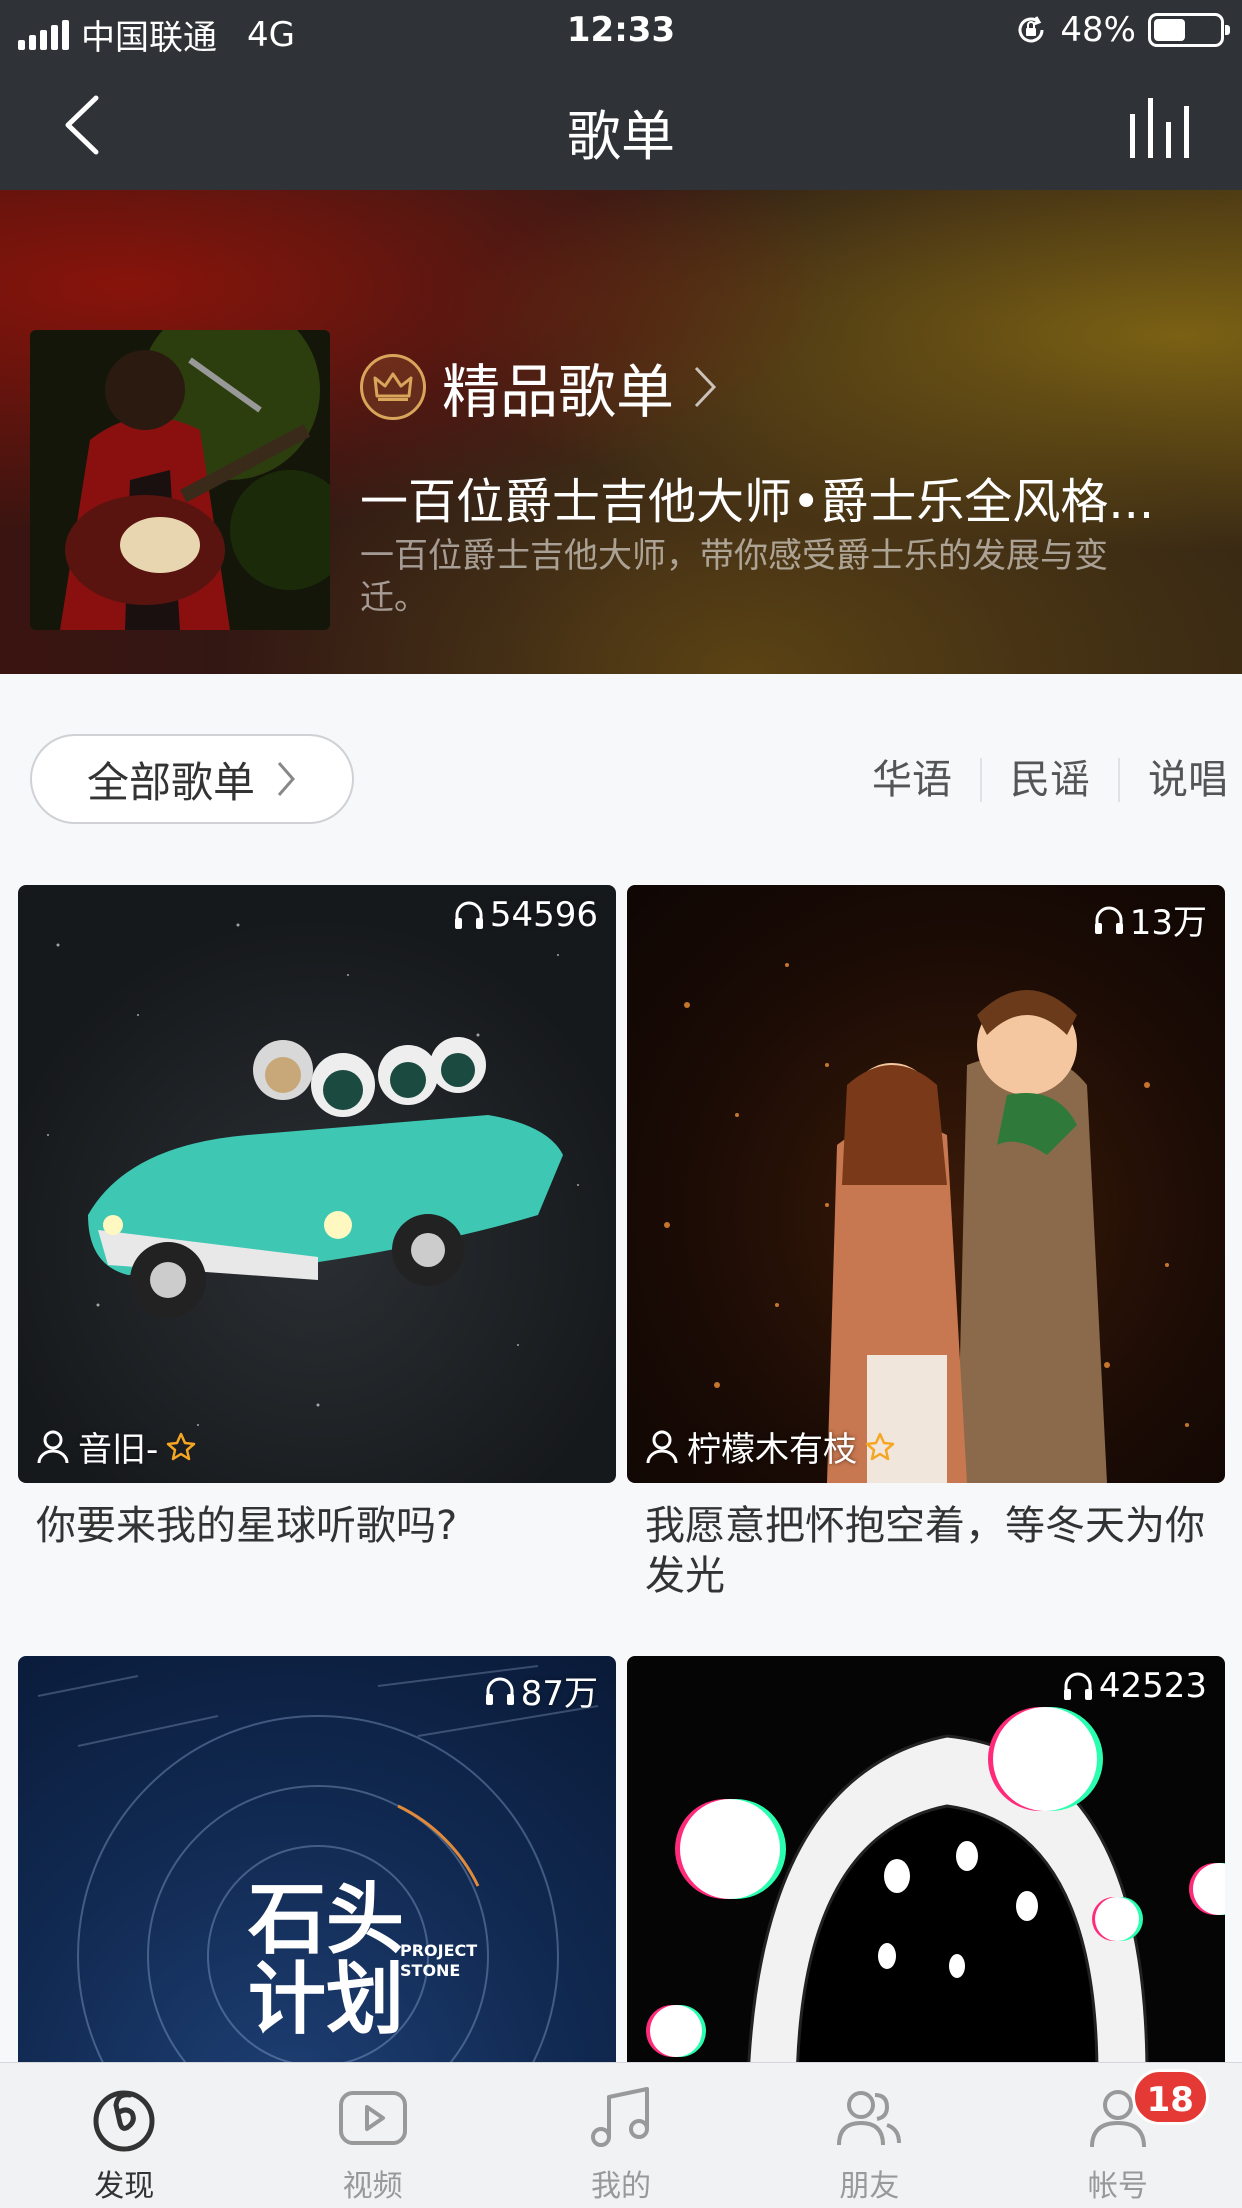 The width and height of the screenshot is (1242, 2208). What do you see at coordinates (372, 2186) in the screenshot?
I see `tab-label: 视频` at bounding box center [372, 2186].